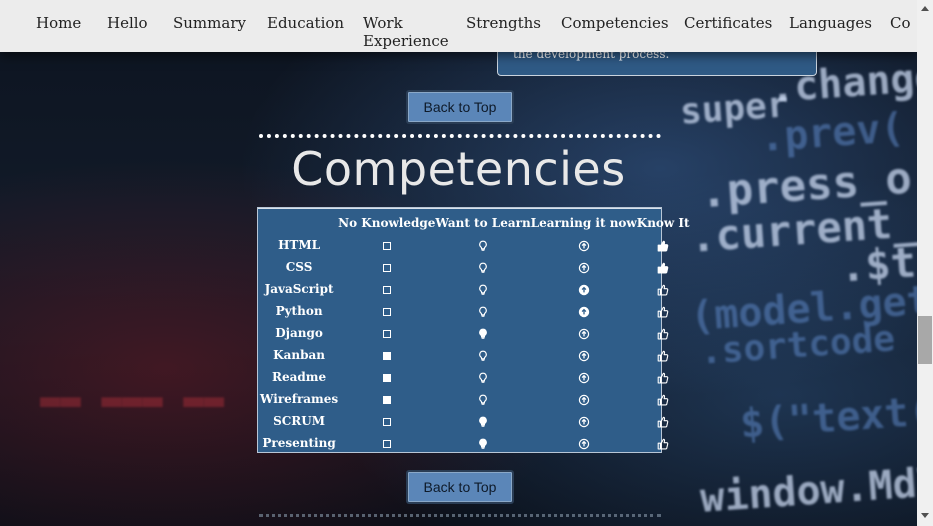 The width and height of the screenshot is (933, 526). I want to click on nav-competencies: Competencies, so click(615, 23).